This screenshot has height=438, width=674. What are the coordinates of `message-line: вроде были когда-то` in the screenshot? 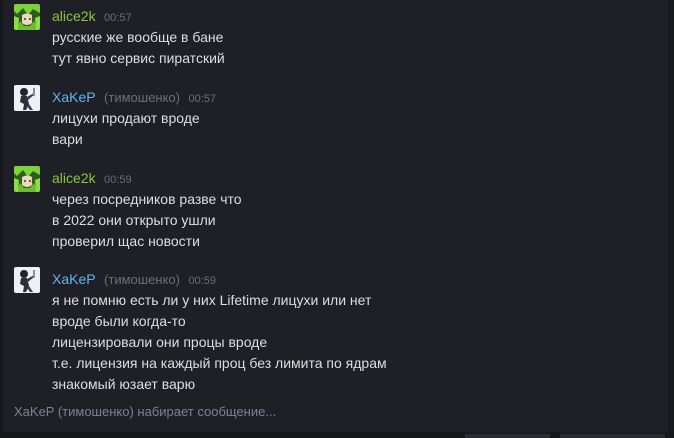 It's located at (119, 321).